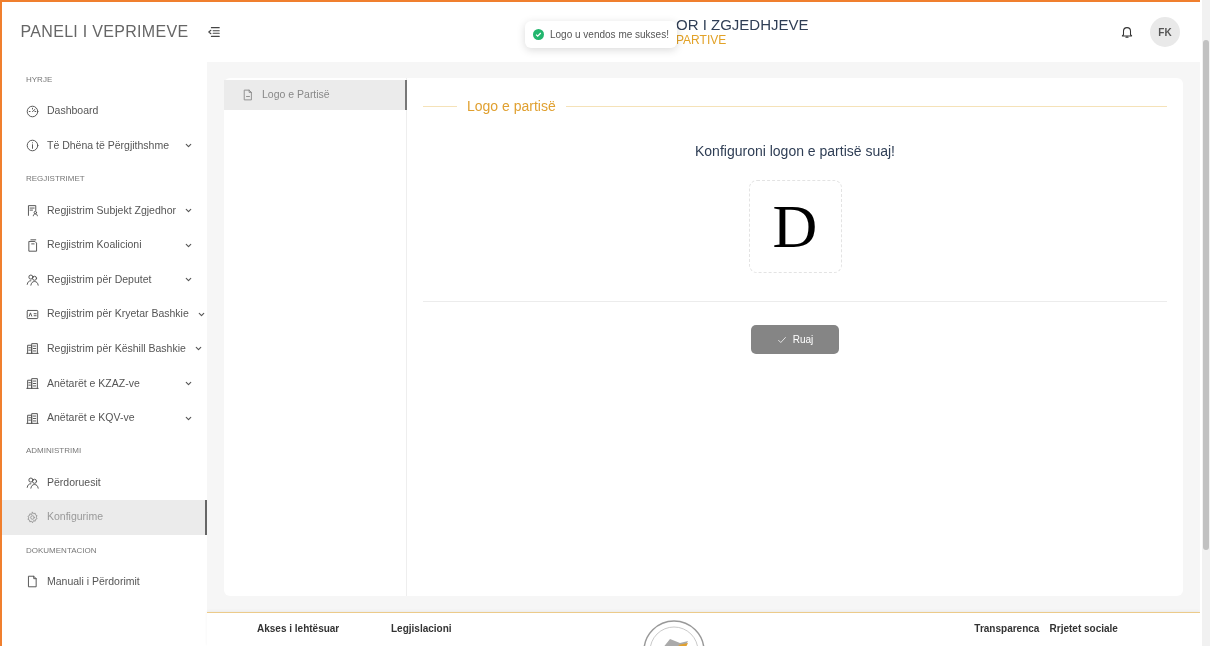 The height and width of the screenshot is (646, 1210). I want to click on section-legend: Logo e partisë, so click(511, 106).